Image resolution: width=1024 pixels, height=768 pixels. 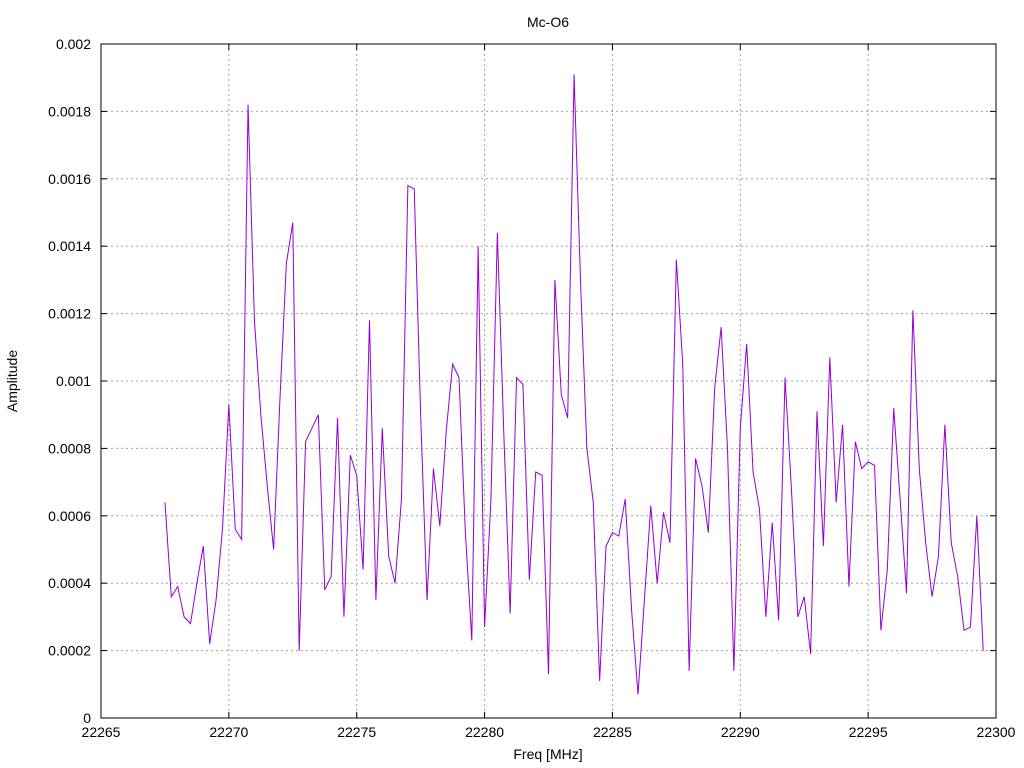 I want to click on x-tick-label: 22270, so click(x=228, y=732).